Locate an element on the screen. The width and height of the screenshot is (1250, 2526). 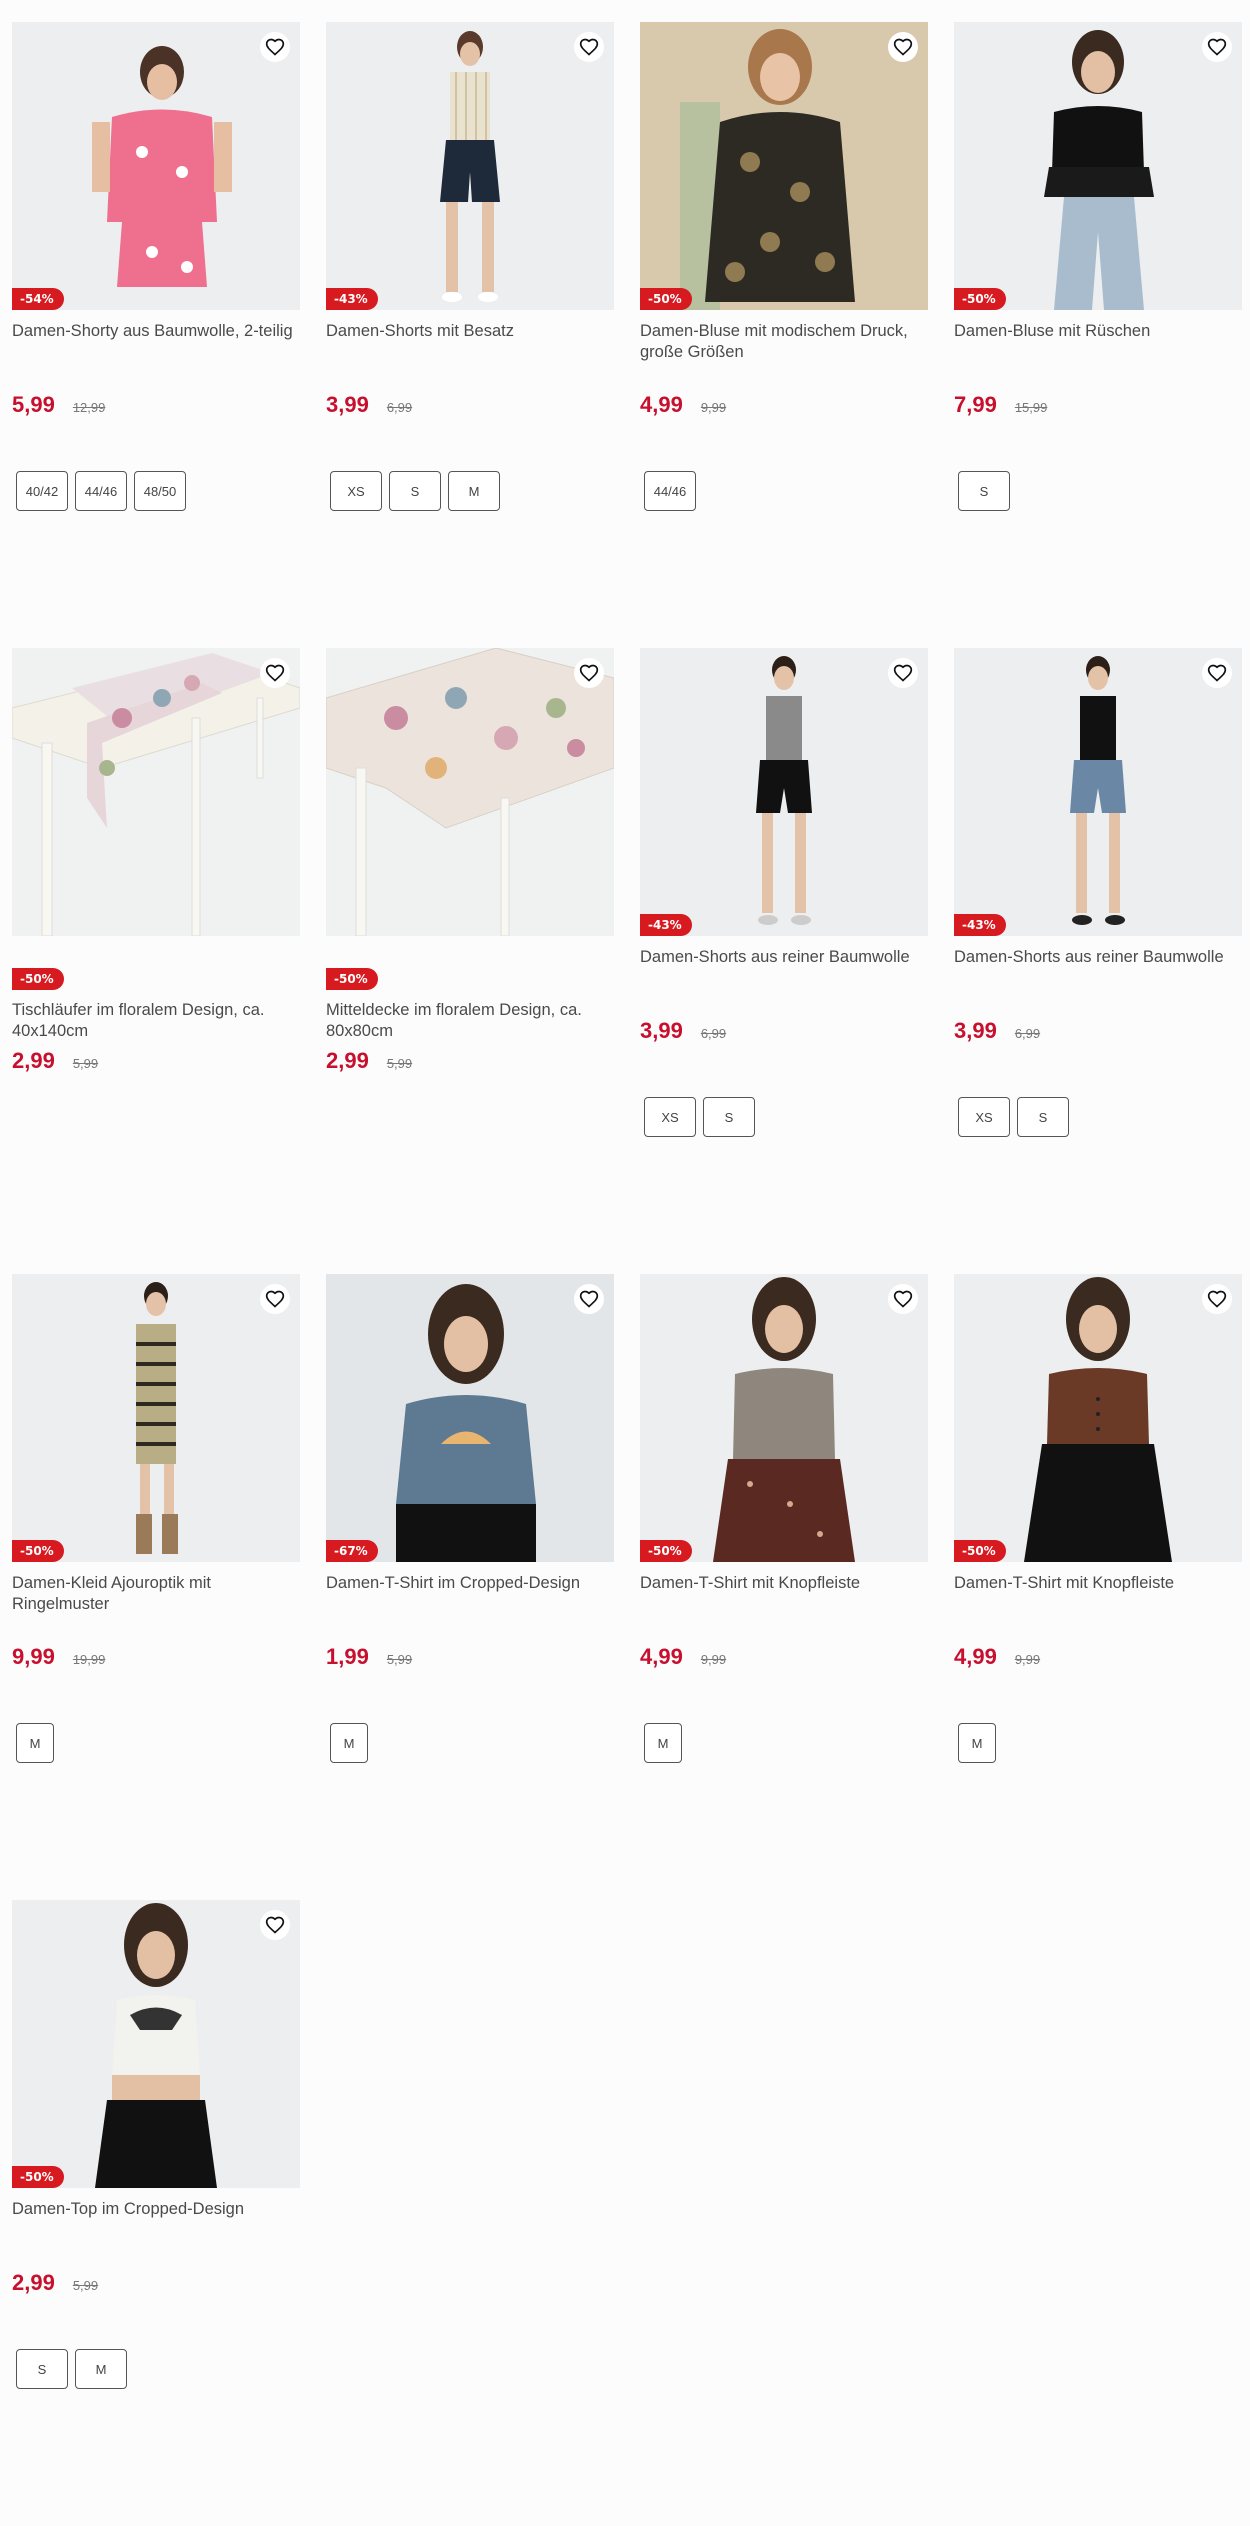
product-image: -67% is located at coordinates (470, 1418).